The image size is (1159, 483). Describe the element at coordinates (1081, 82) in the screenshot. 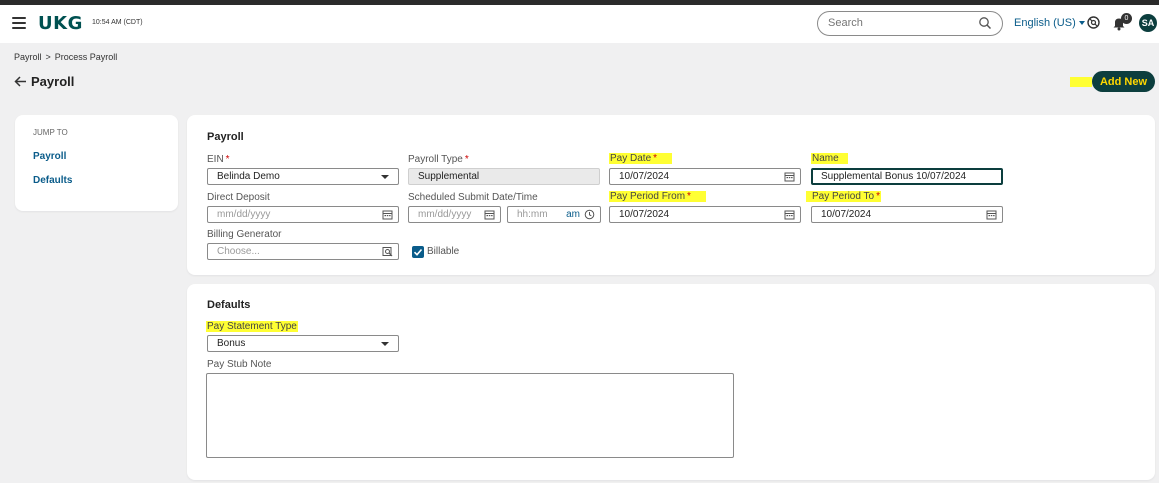

I see `highlight-mark` at that location.